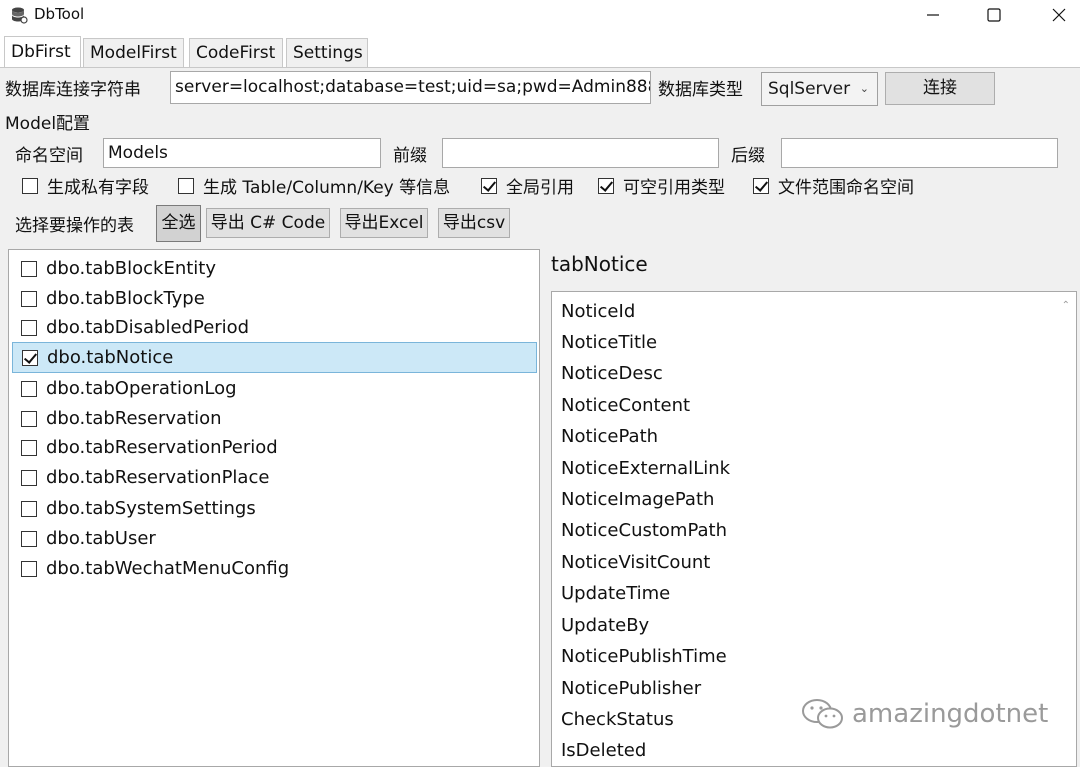 The image size is (1080, 767). I want to click on close-icon, so click(1059, 15).